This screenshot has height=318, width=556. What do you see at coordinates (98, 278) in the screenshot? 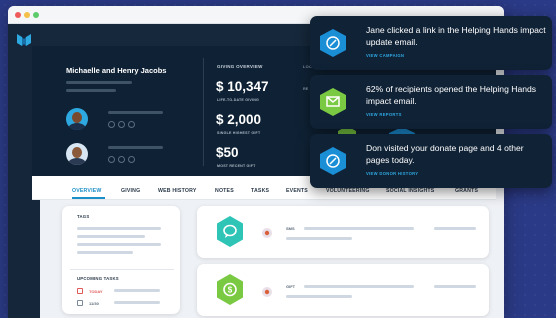
I see `upcoming-tasks-heading: UPCOMING TASKS` at bounding box center [98, 278].